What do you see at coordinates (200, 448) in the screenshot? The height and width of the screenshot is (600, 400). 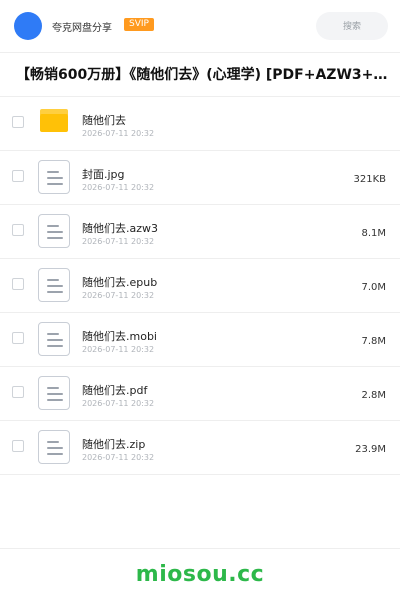 I see `list-item: 随他们去.zip 2026-07-11 20:32 23.9M` at bounding box center [200, 448].